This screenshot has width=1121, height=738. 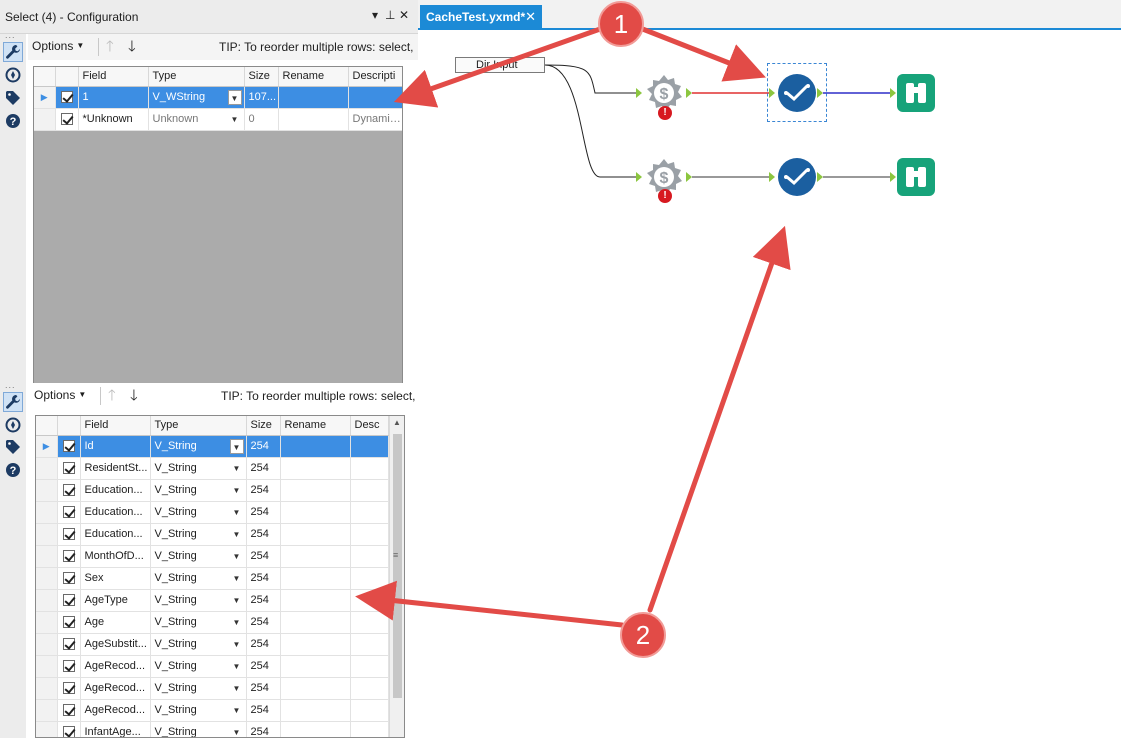 I want to click on tab-cachetest: CacheTest.yxmd* ✕, so click(x=481, y=17).